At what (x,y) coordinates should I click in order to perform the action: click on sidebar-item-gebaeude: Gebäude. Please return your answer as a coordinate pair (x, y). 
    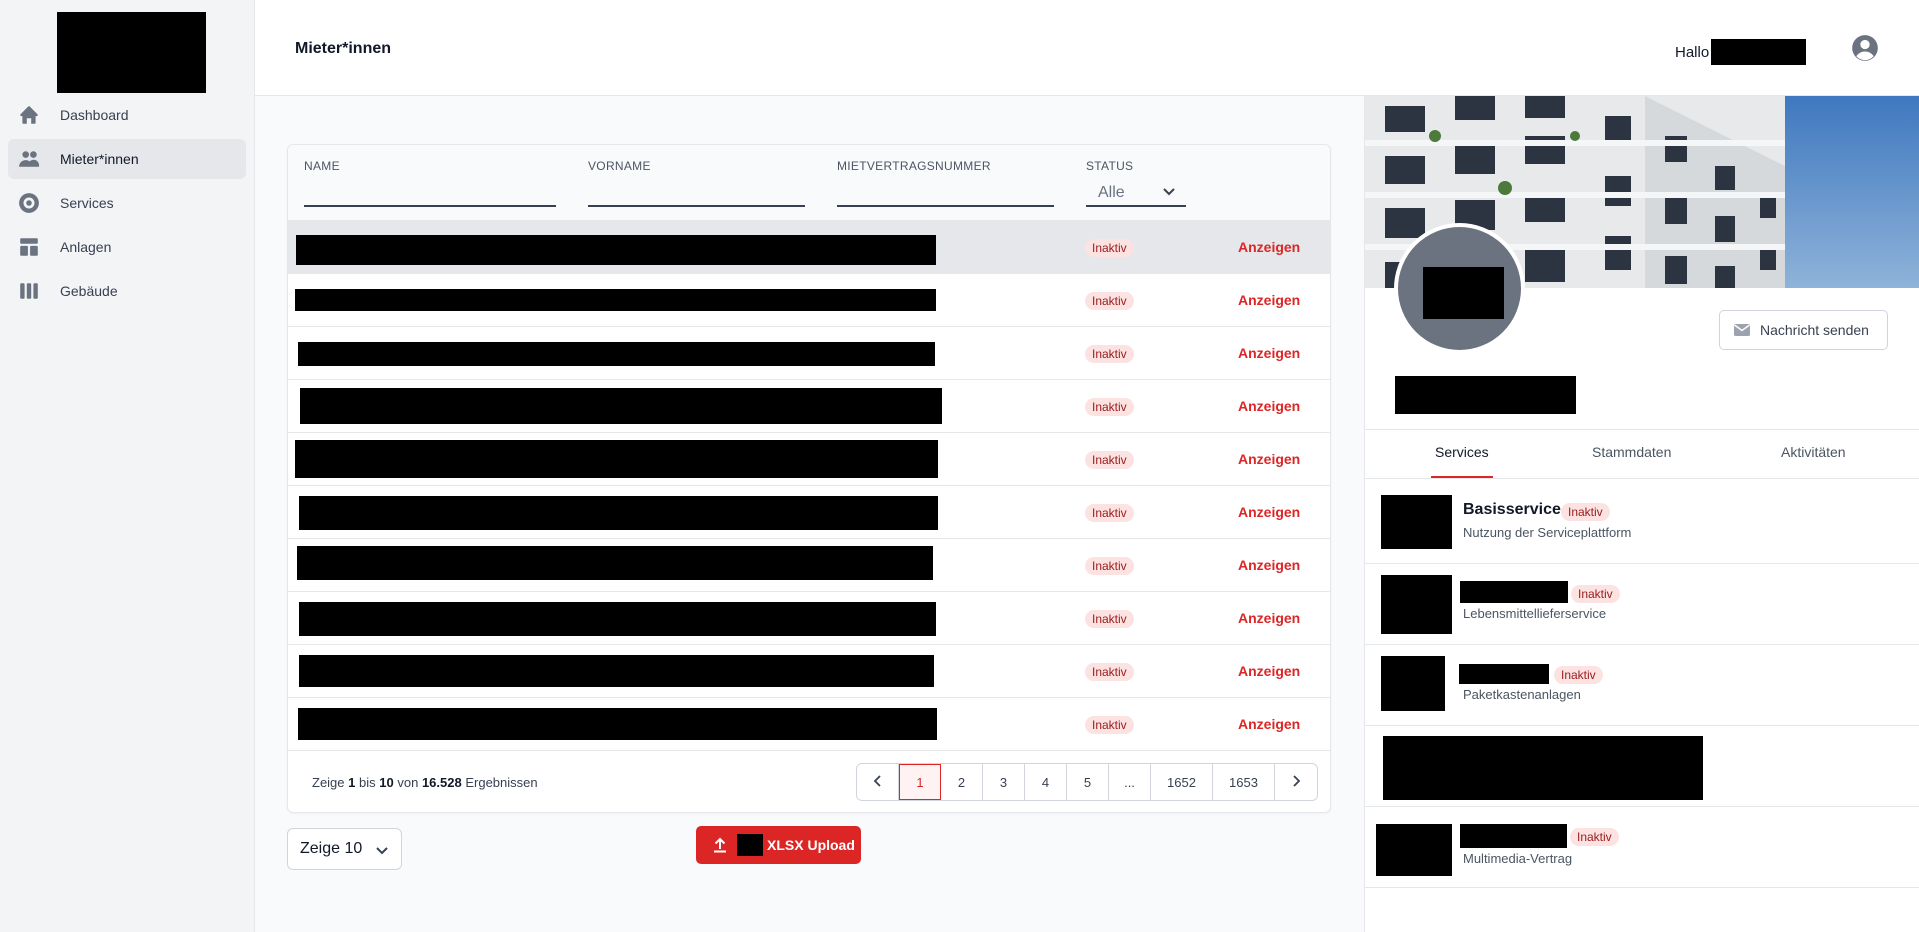
    Looking at the image, I should click on (127, 291).